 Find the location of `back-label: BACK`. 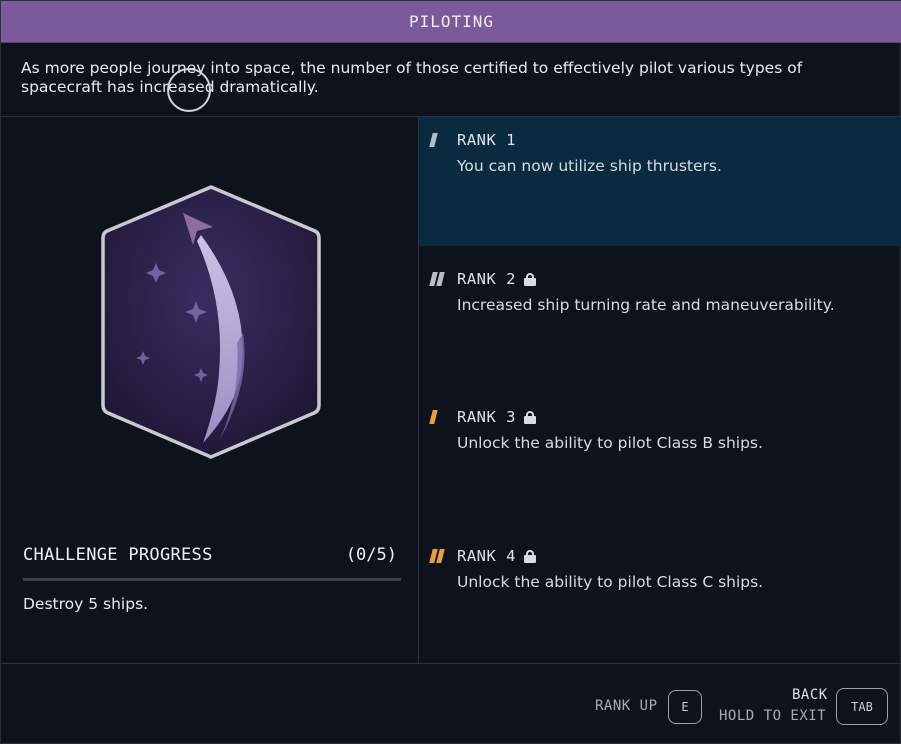

back-label: BACK is located at coordinates (810, 695).